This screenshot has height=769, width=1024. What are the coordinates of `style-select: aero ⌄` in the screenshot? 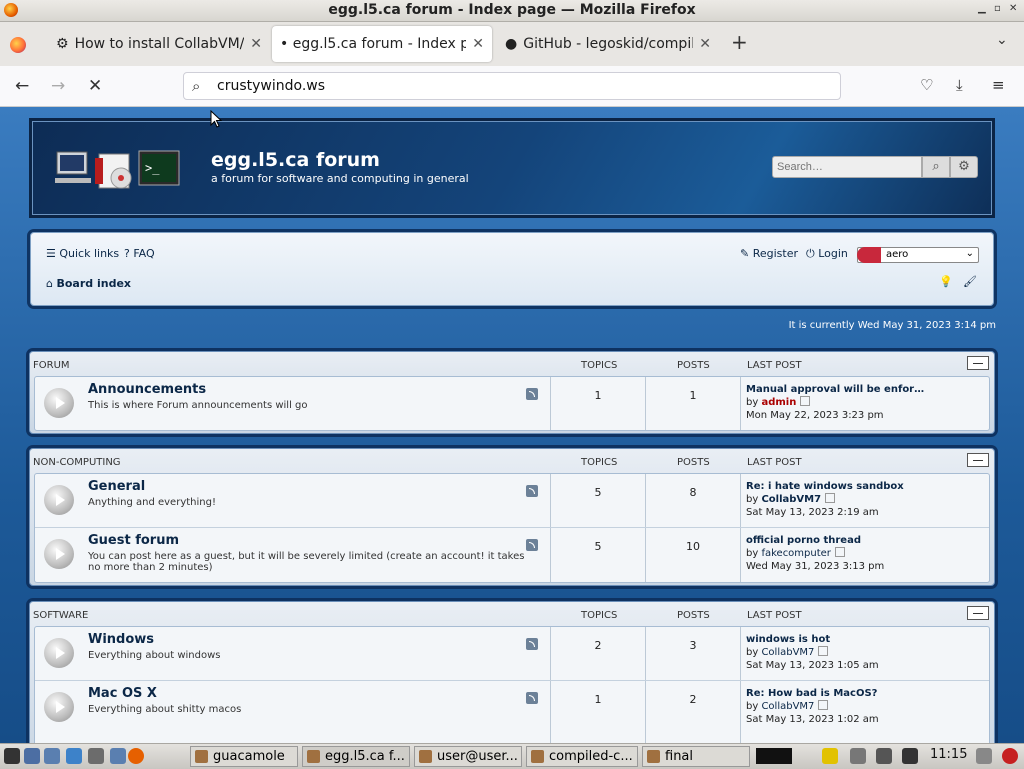 It's located at (918, 255).